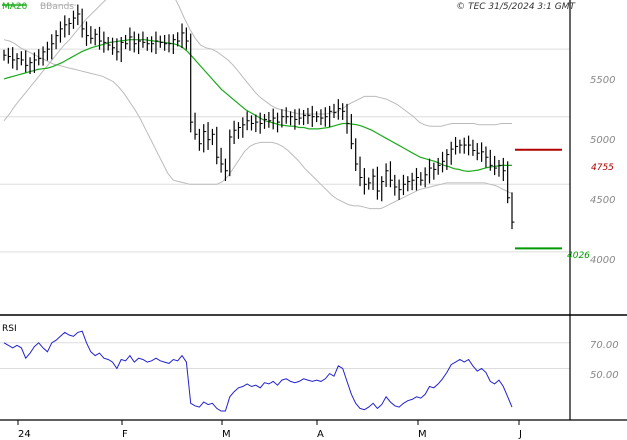 The width and height of the screenshot is (627, 440). Describe the element at coordinates (57, 7) in the screenshot. I see `legend-bbands-label: BBands` at that location.